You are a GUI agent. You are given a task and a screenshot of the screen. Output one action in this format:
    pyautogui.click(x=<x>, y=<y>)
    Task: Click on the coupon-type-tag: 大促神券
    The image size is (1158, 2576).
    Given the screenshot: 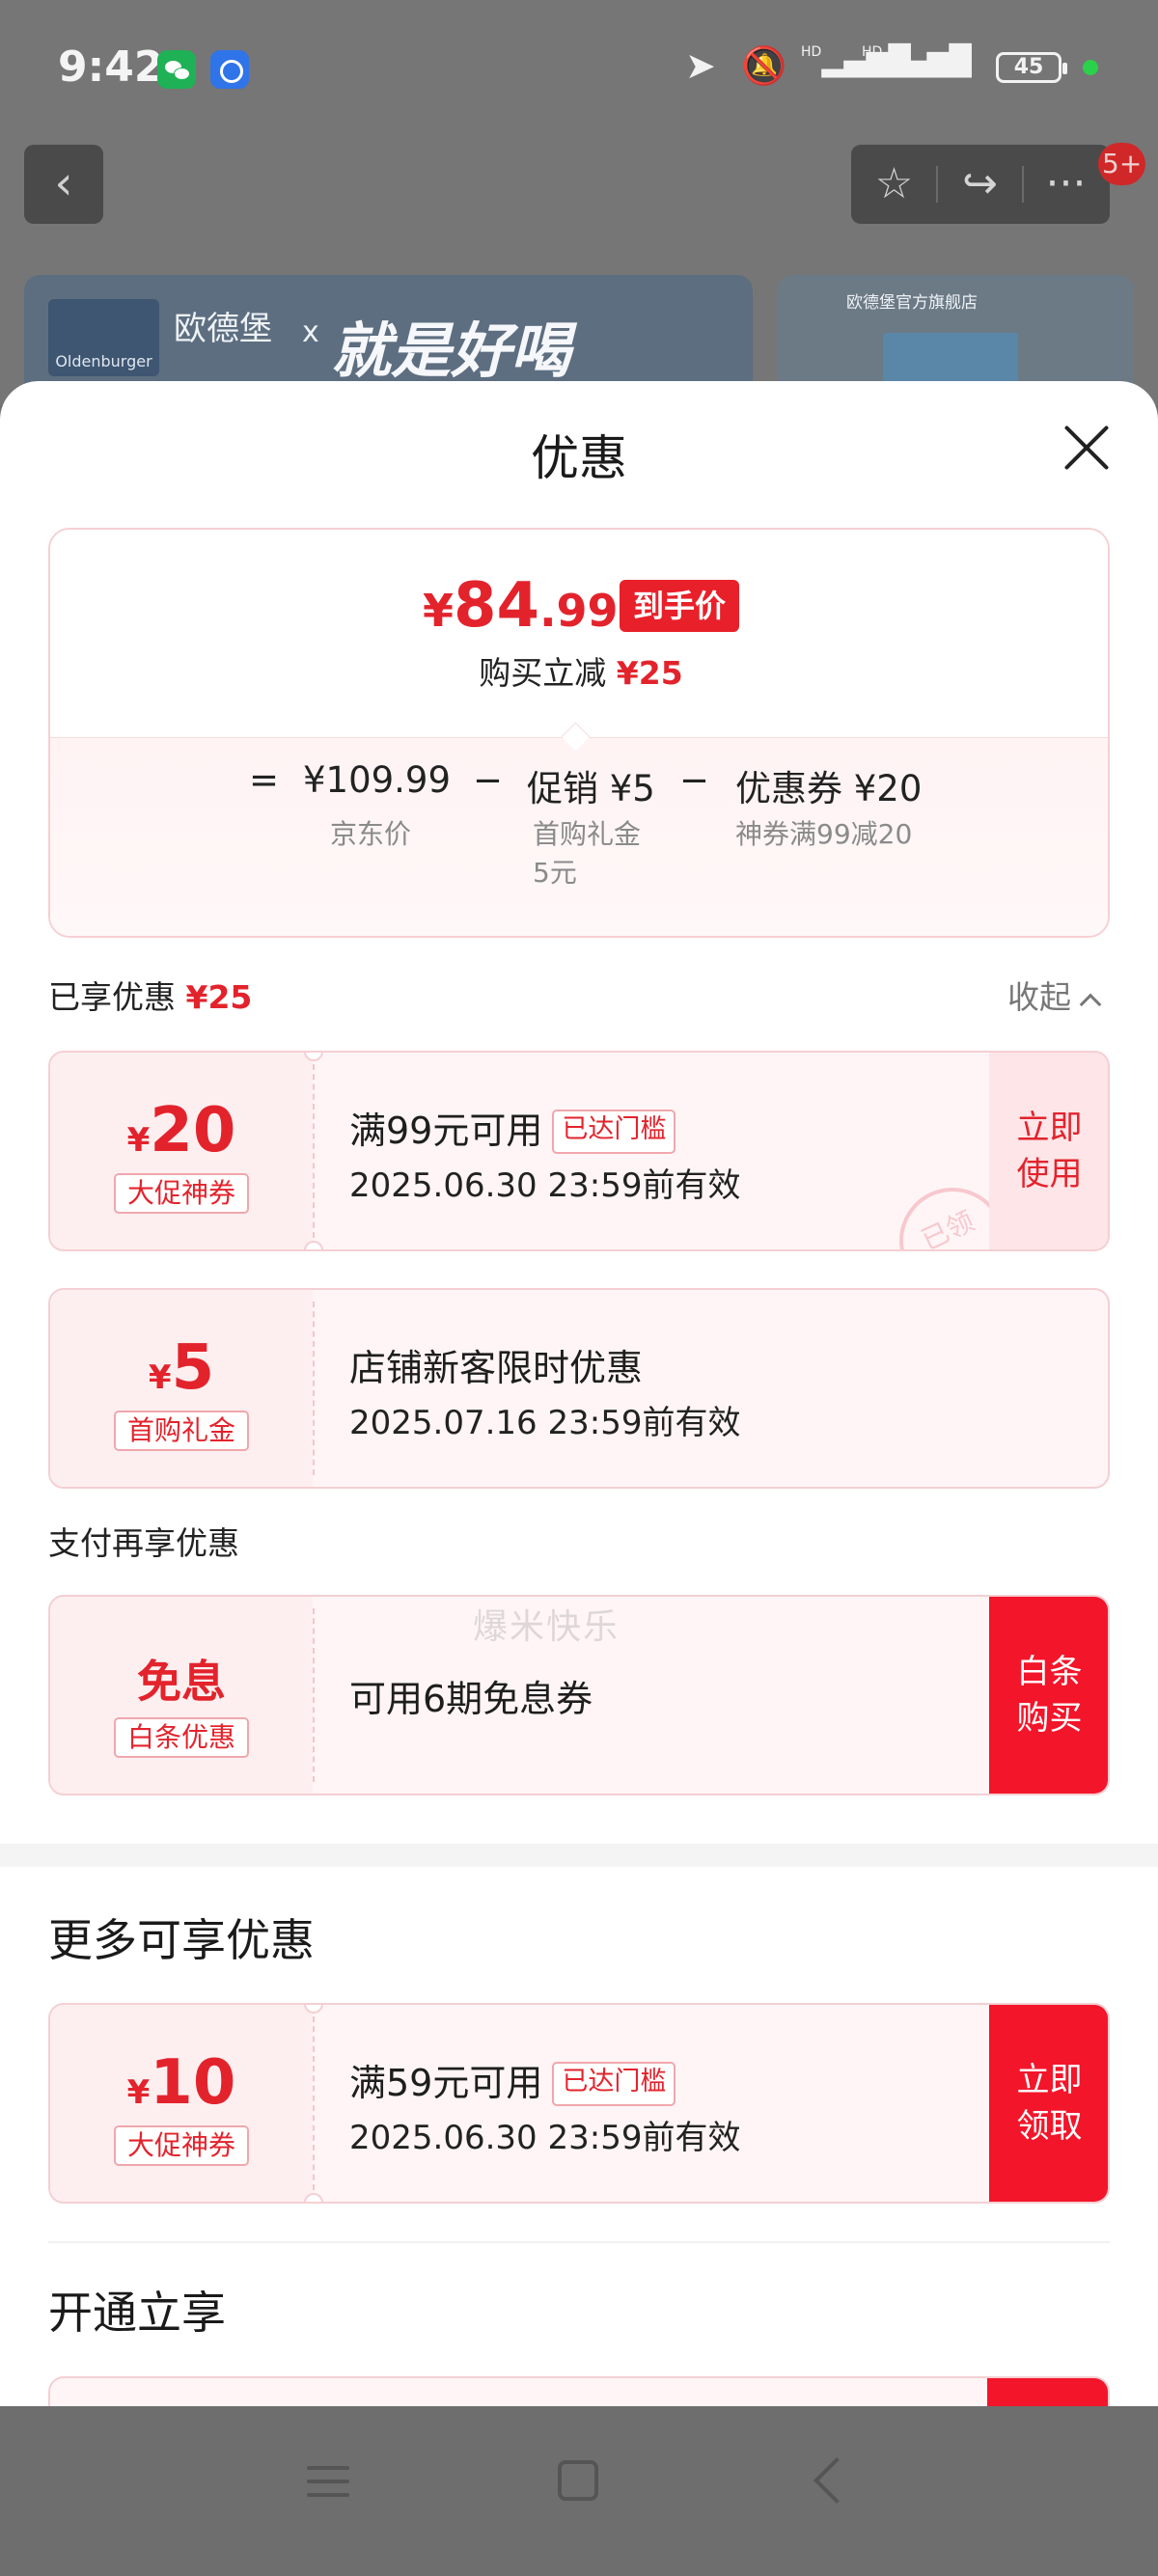 What is the action you would take?
    pyautogui.click(x=181, y=2146)
    